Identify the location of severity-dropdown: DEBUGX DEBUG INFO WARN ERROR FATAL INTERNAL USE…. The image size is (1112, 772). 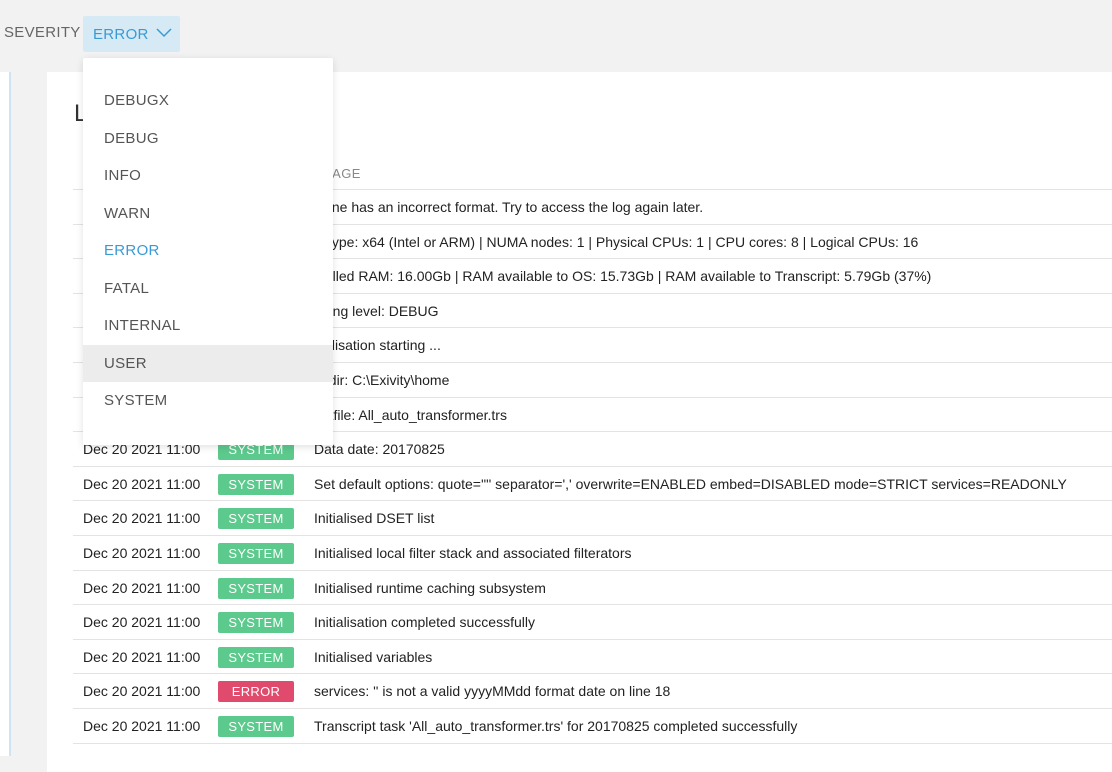
(208, 251).